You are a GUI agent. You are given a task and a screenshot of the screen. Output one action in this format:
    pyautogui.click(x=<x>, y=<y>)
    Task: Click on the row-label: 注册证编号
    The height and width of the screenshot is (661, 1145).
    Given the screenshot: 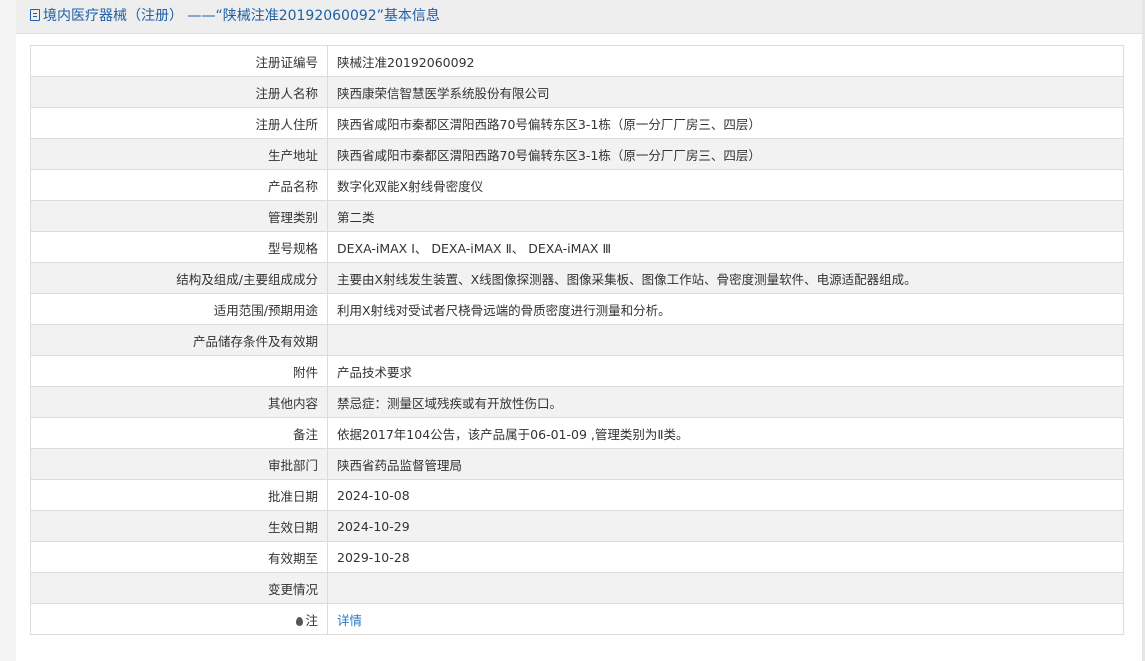 What is the action you would take?
    pyautogui.click(x=179, y=61)
    